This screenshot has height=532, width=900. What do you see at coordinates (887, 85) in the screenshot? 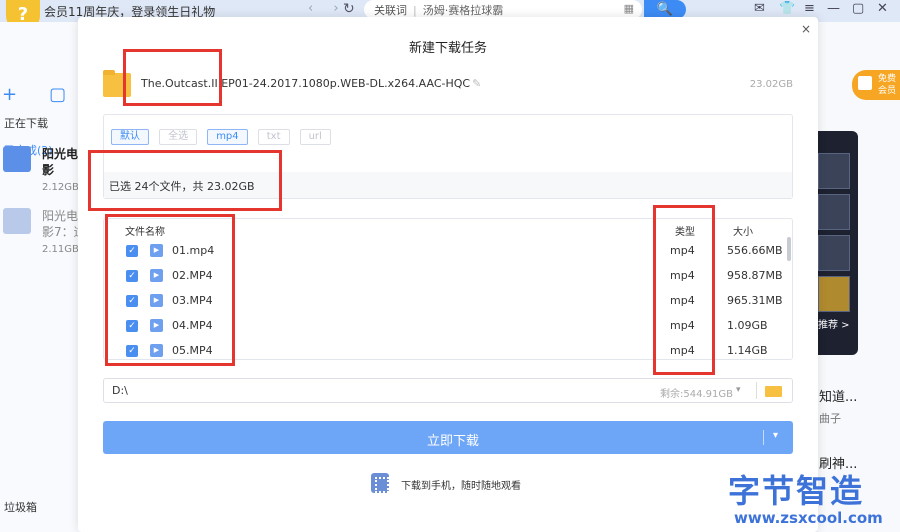
I see `vip-badge-text: 免费 会员` at bounding box center [887, 85].